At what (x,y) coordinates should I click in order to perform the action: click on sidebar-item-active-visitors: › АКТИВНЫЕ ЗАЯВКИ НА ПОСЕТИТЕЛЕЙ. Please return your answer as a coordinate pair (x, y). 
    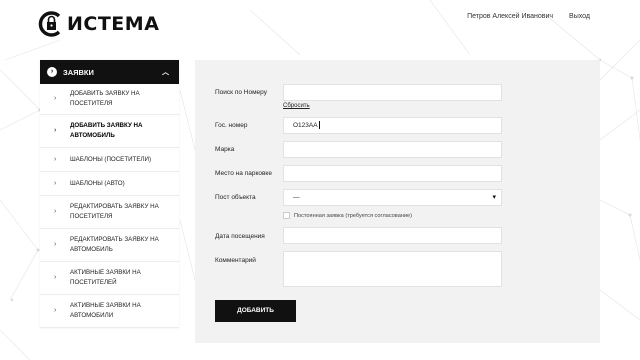
    Looking at the image, I should click on (109, 278).